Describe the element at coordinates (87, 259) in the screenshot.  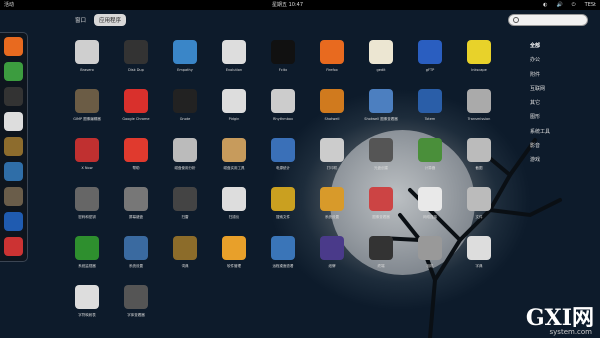
I see `app-launcher: 系统监视器` at that location.